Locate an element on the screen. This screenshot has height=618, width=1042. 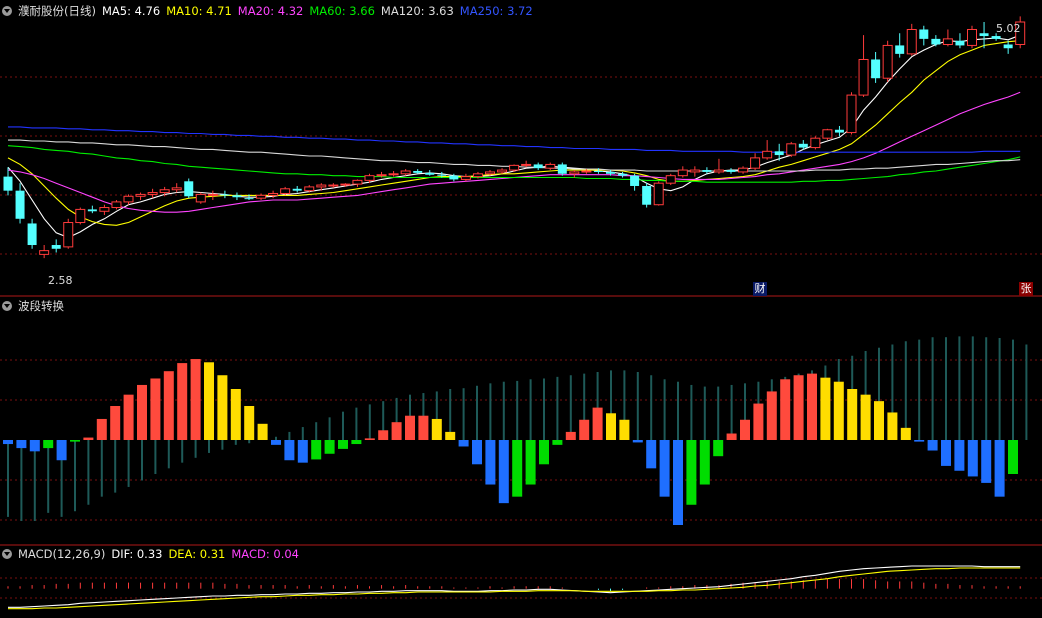
dea-value: DEA: 0.31 is located at coordinates (197, 554).